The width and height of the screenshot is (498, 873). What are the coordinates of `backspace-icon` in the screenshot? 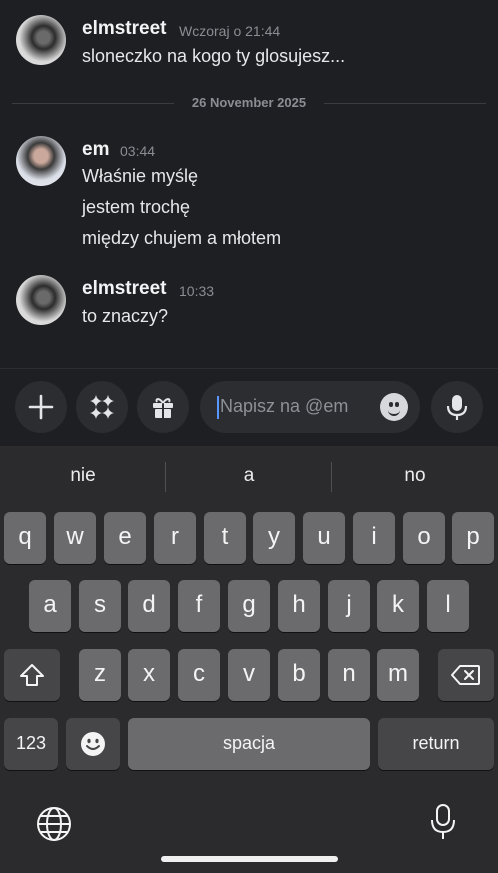 It's located at (465, 675).